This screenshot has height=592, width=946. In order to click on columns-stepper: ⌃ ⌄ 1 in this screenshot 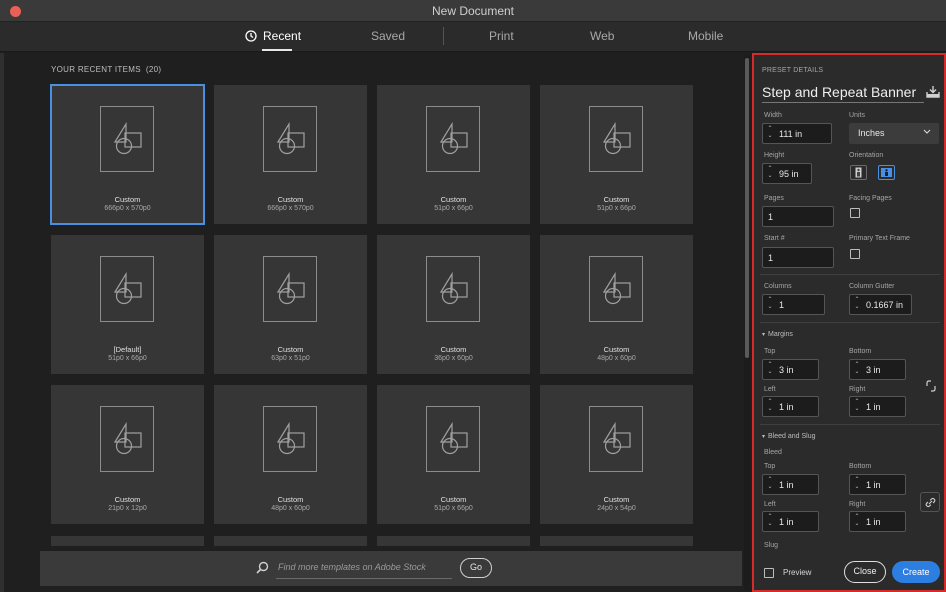, I will do `click(793, 304)`.